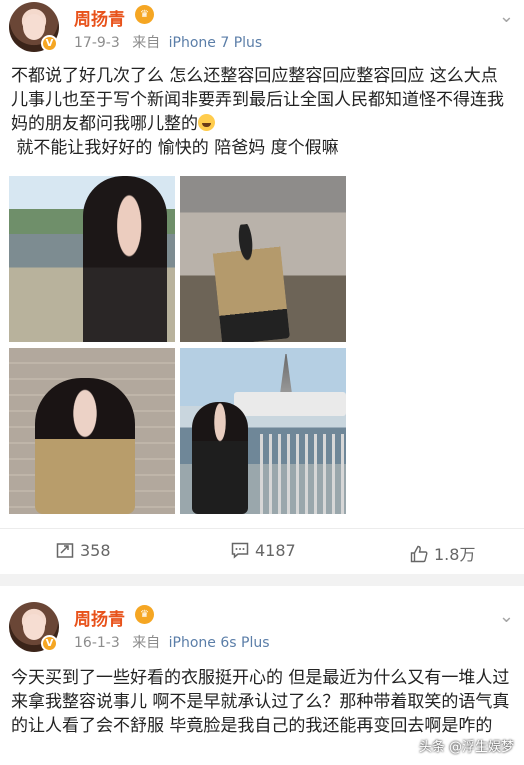  I want to click on laugh-cry-emoji-icon, so click(206, 122).